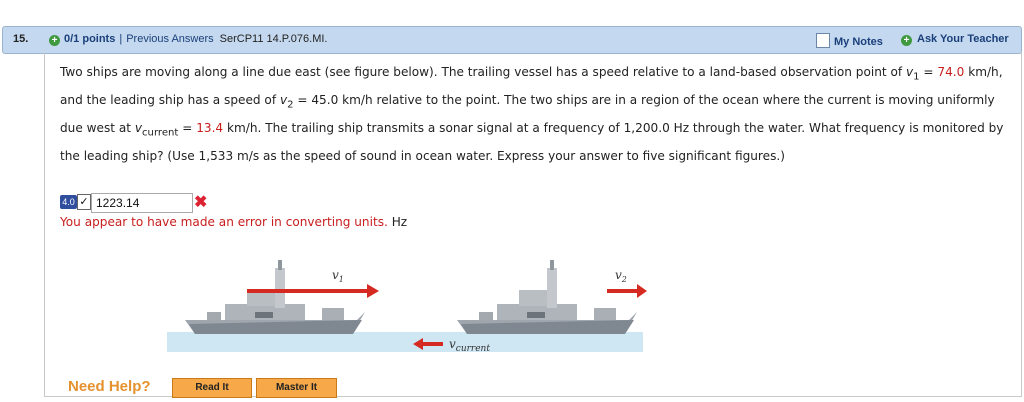  What do you see at coordinates (138, 127) in the screenshot?
I see `vcurrent-symbol: v` at bounding box center [138, 127].